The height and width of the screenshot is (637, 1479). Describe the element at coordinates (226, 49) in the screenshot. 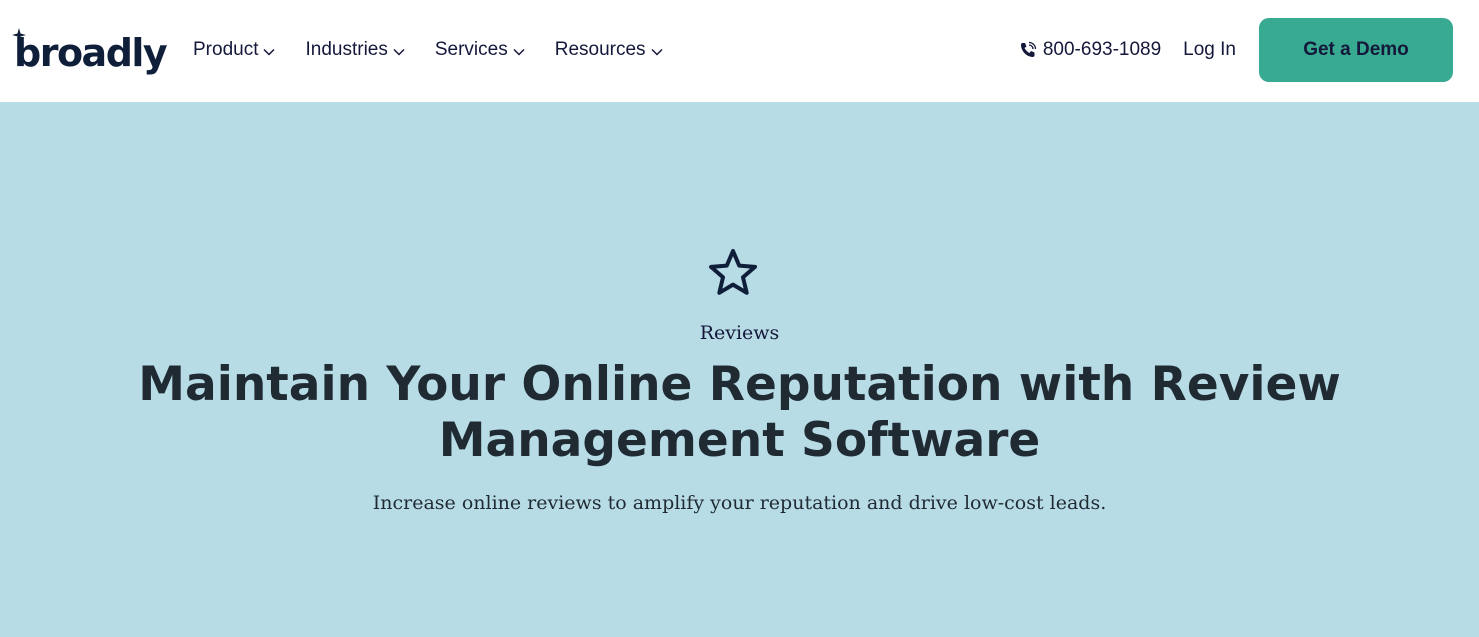

I see `nav-label: Product` at that location.